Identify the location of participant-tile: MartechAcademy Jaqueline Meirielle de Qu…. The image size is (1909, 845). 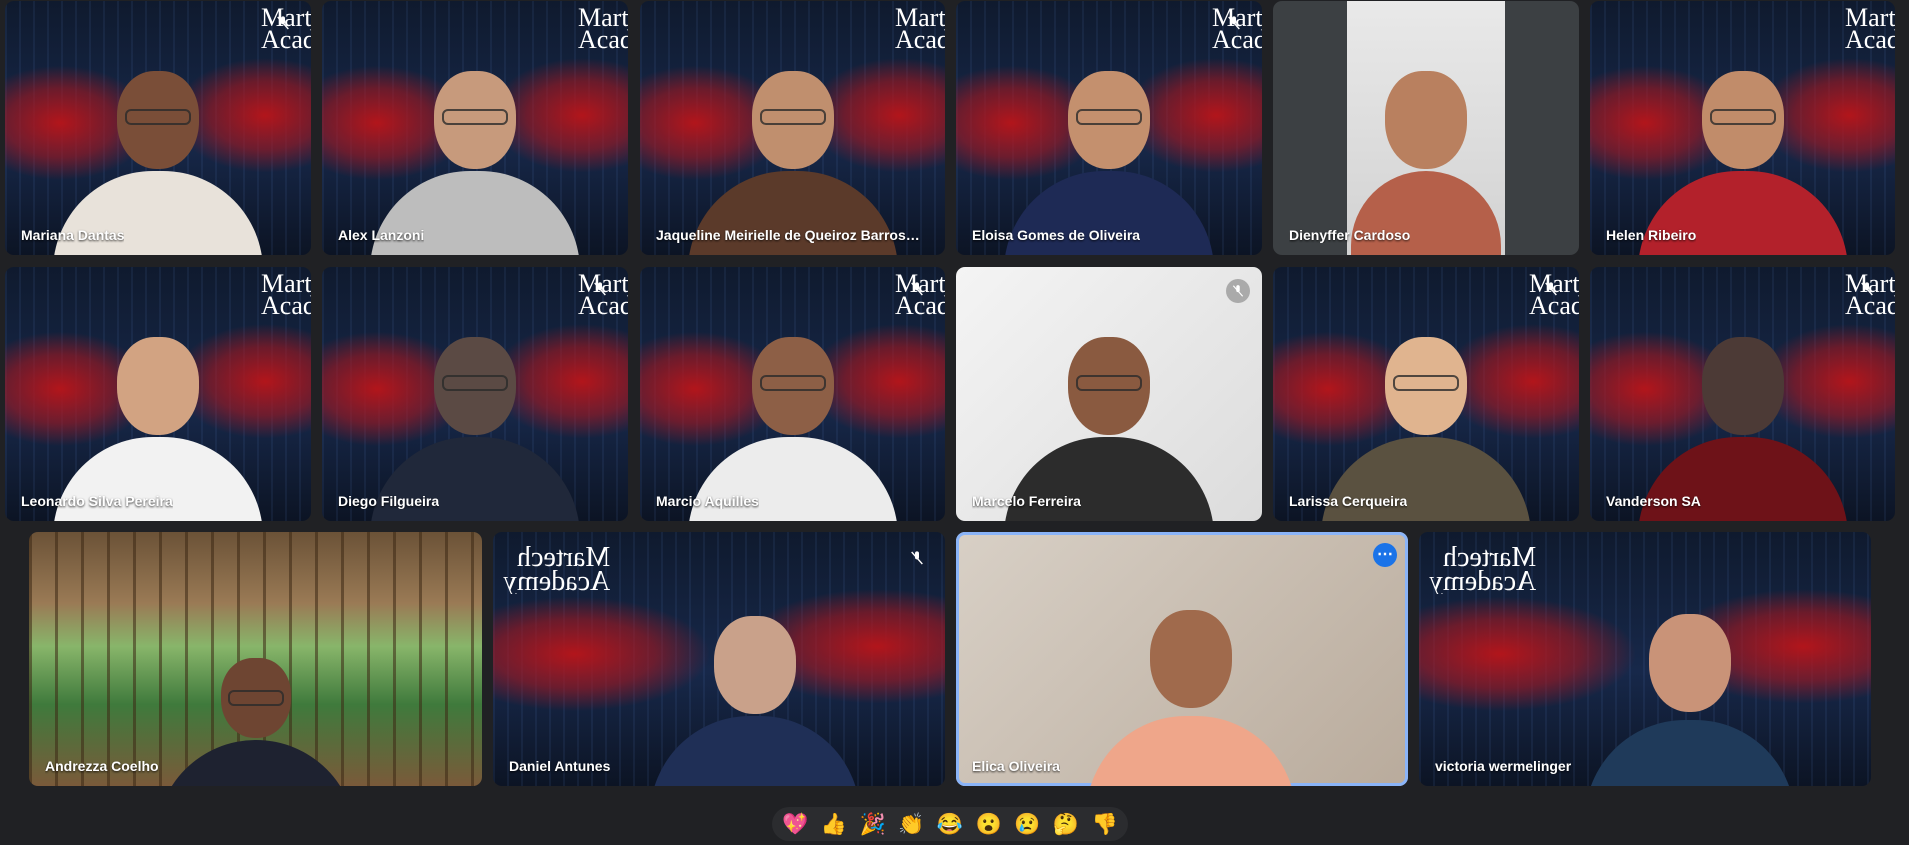
(792, 128).